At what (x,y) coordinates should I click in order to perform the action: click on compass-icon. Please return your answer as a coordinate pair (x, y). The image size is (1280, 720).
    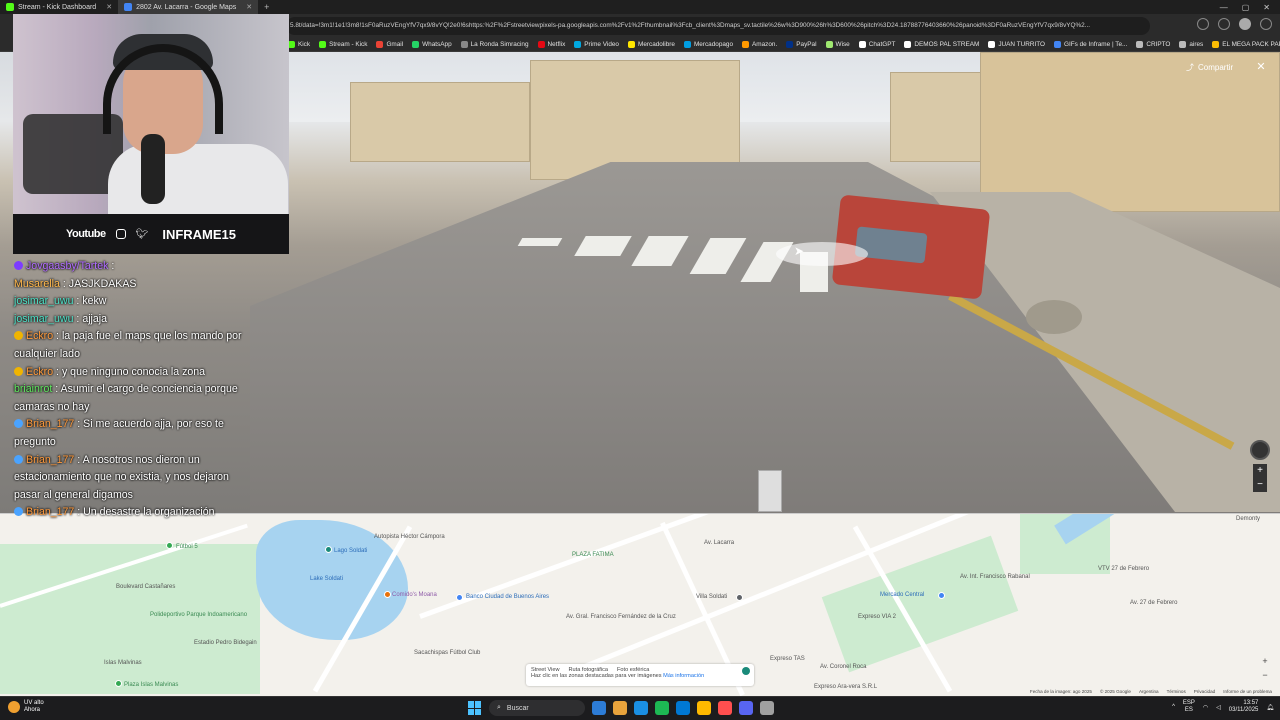
    Looking at the image, I should click on (1260, 450).